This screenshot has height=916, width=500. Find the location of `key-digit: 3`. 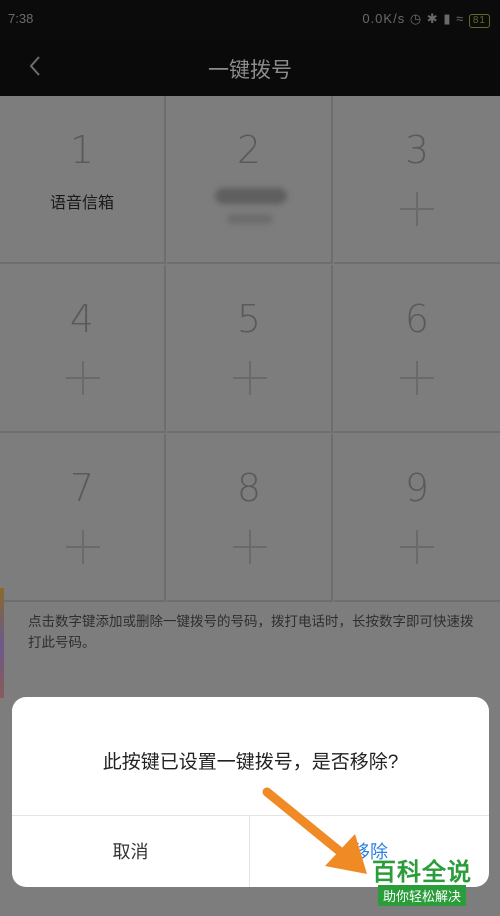

key-digit: 3 is located at coordinates (417, 150).